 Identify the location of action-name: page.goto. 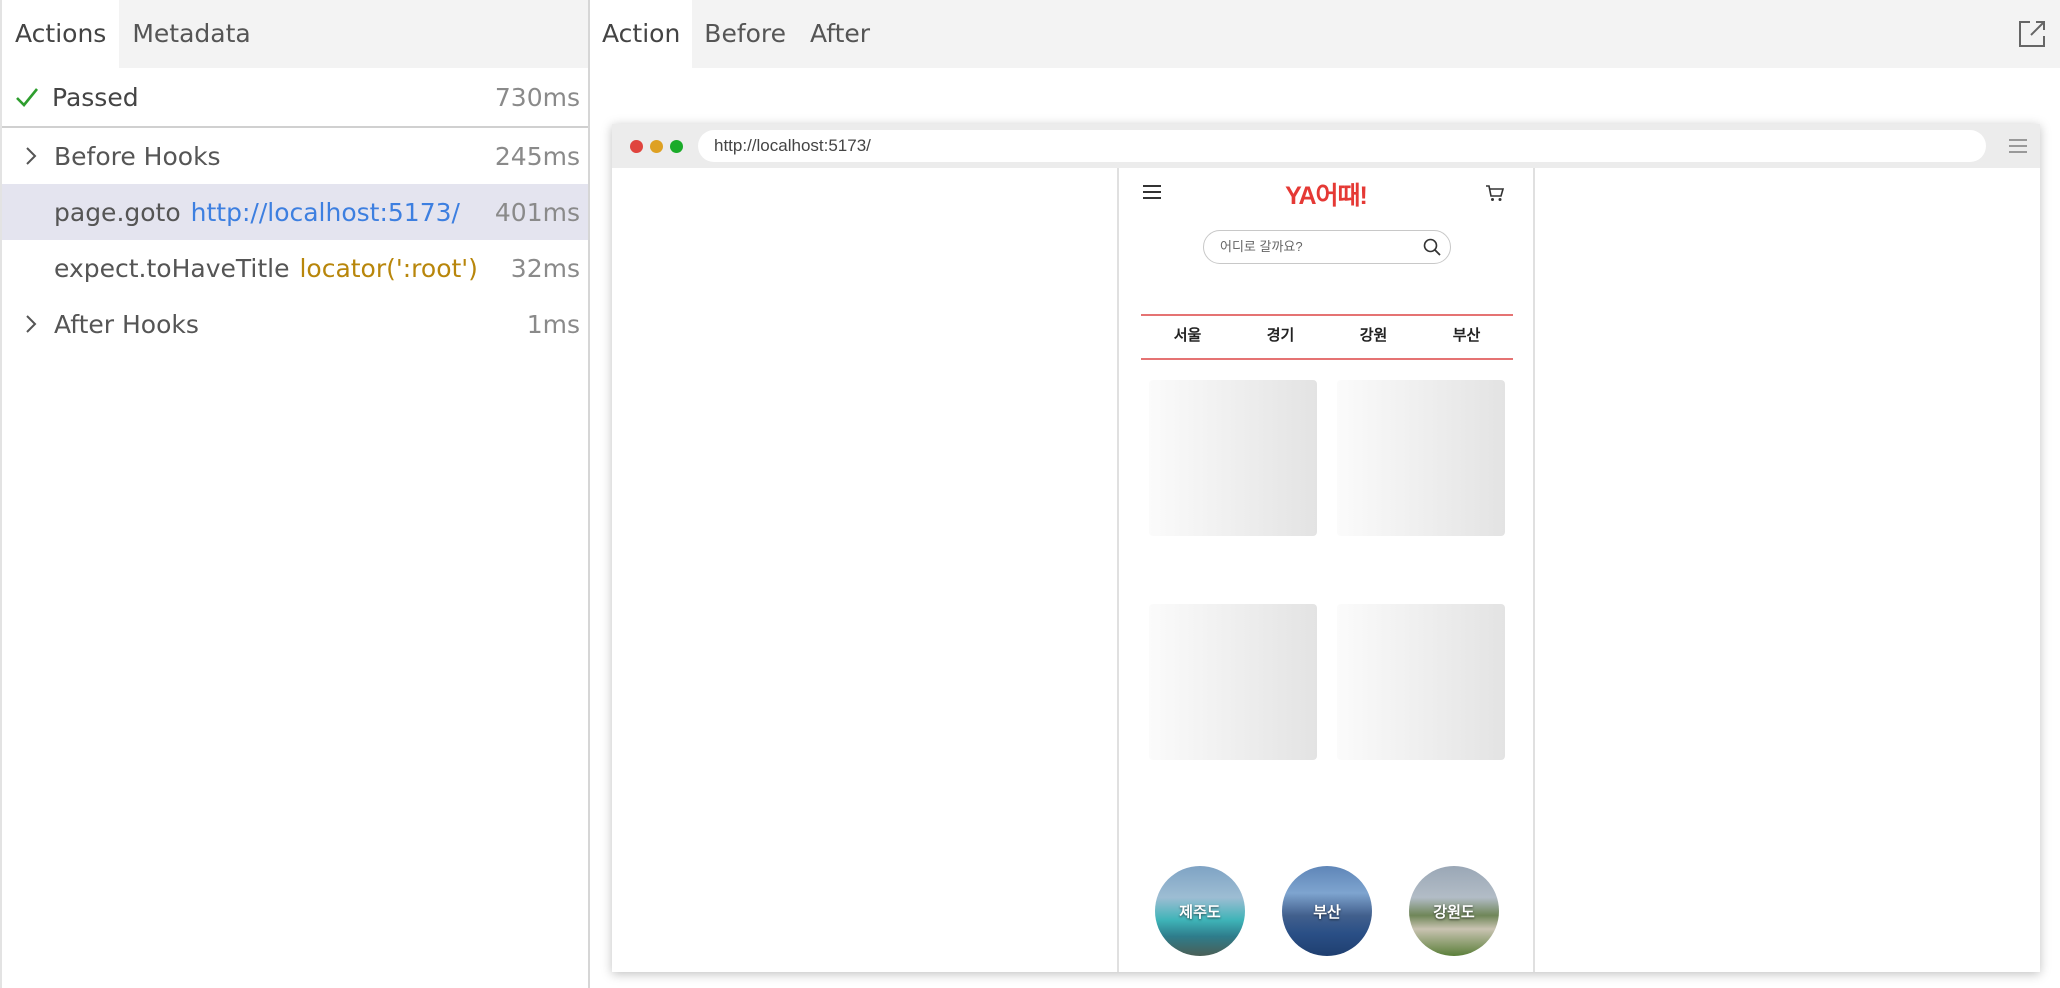
(117, 212).